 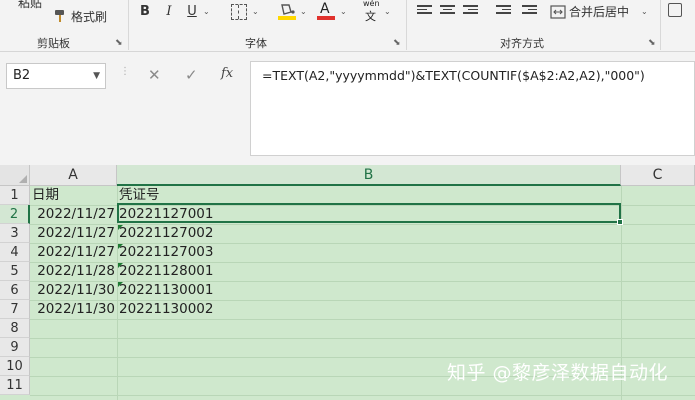 I want to click on row-header-8: 8, so click(x=15, y=328).